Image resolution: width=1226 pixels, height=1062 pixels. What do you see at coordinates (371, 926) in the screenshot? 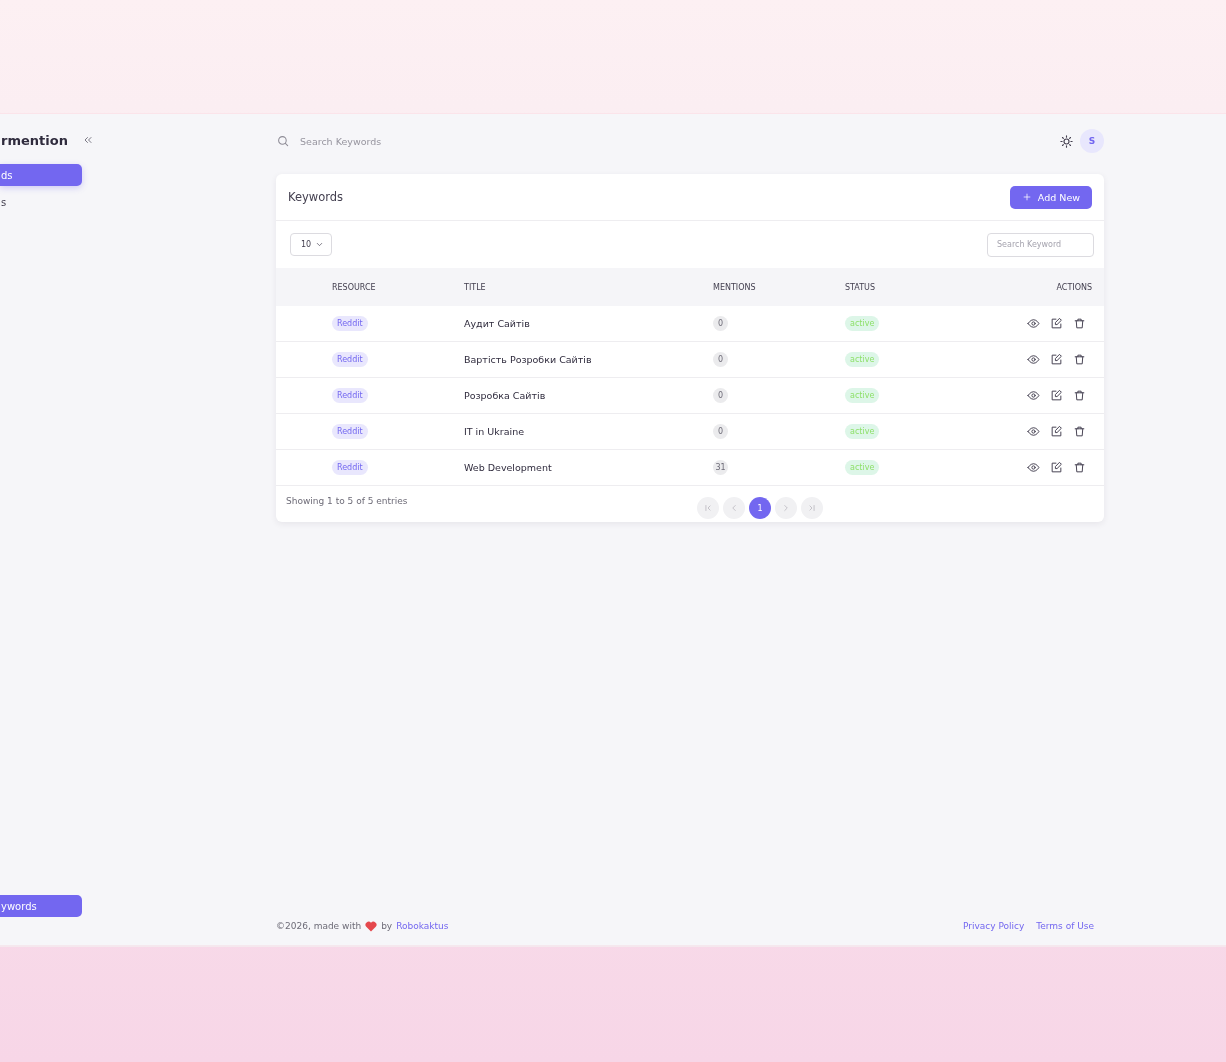
I see `heart-icon` at bounding box center [371, 926].